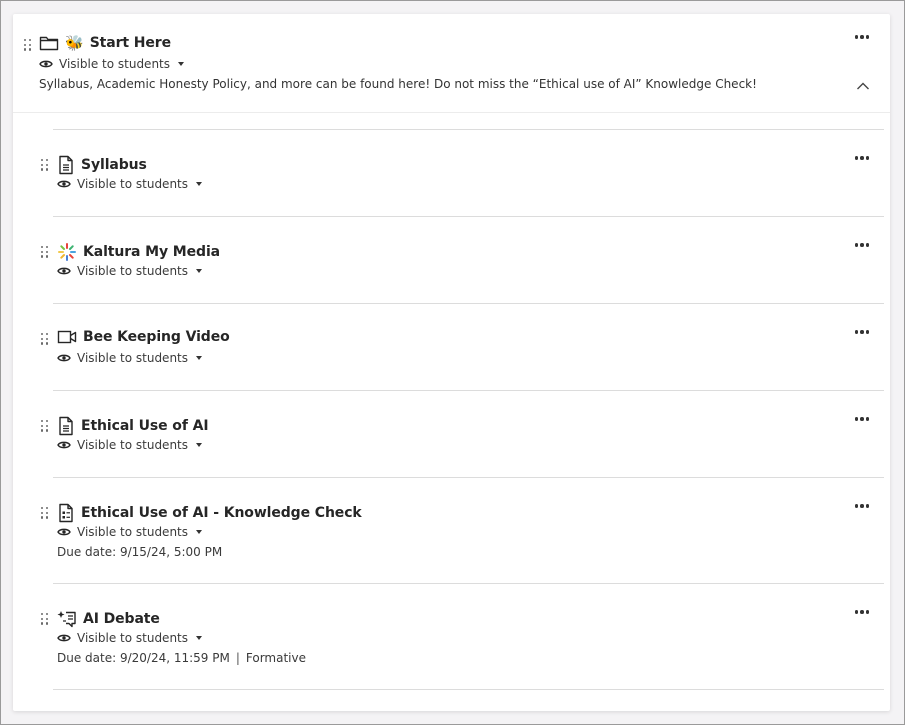 The width and height of the screenshot is (905, 725). I want to click on bee-emoji: 🐝, so click(74, 42).